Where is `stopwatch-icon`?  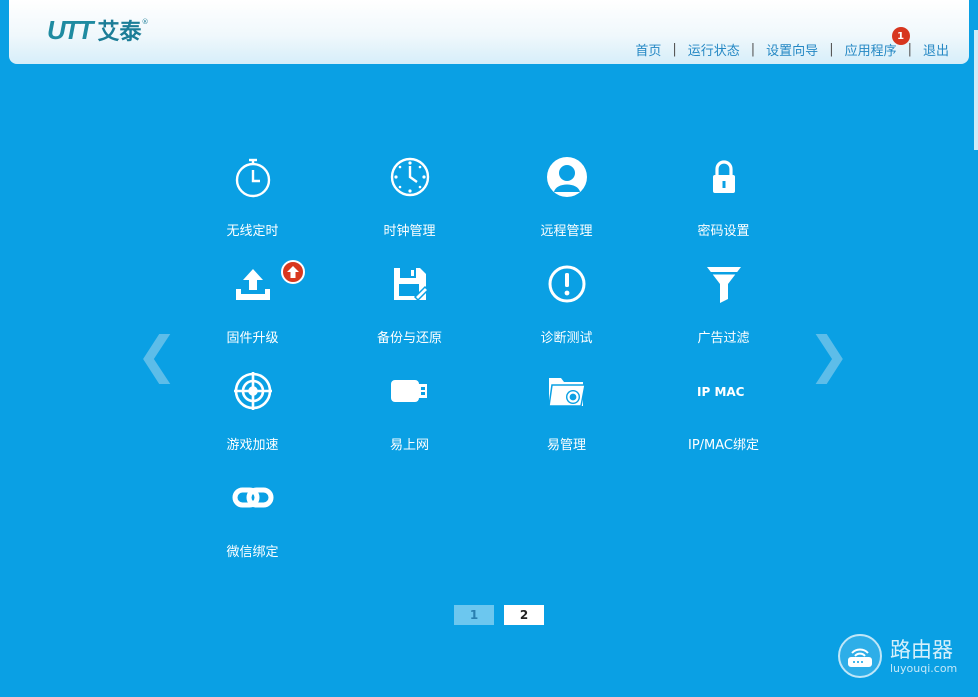 stopwatch-icon is located at coordinates (253, 177).